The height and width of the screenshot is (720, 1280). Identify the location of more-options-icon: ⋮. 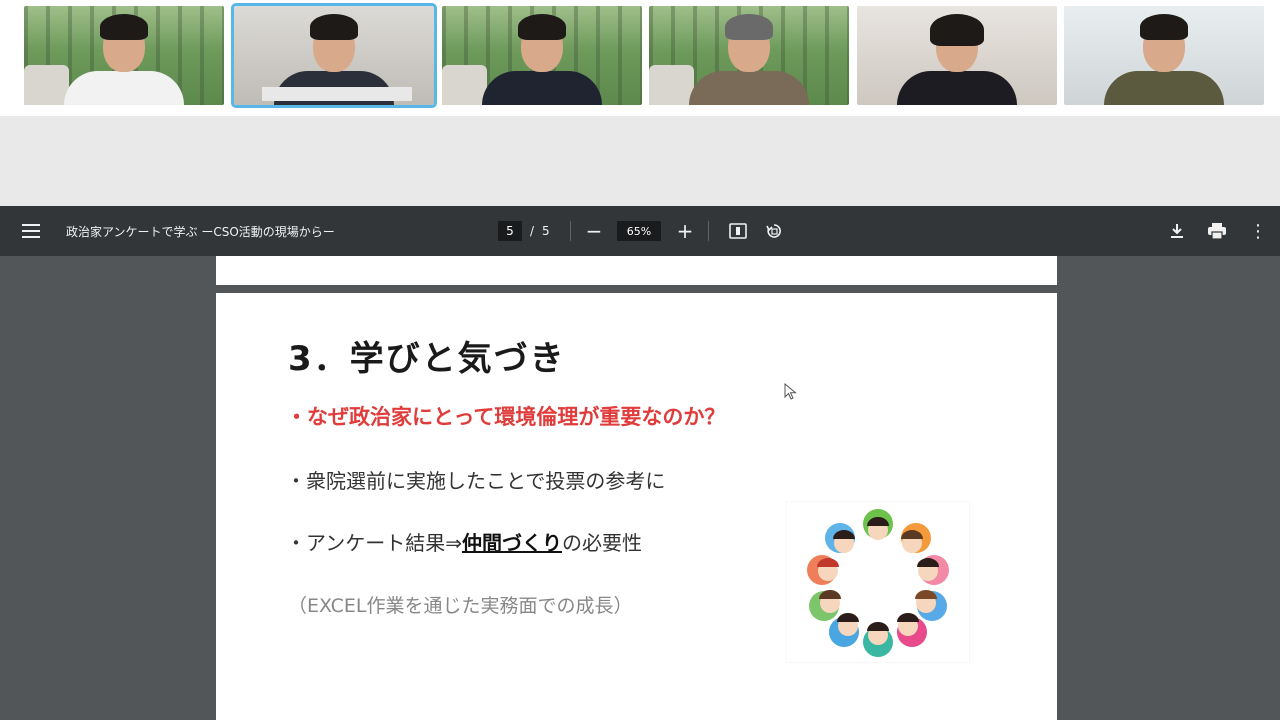
(1258, 231).